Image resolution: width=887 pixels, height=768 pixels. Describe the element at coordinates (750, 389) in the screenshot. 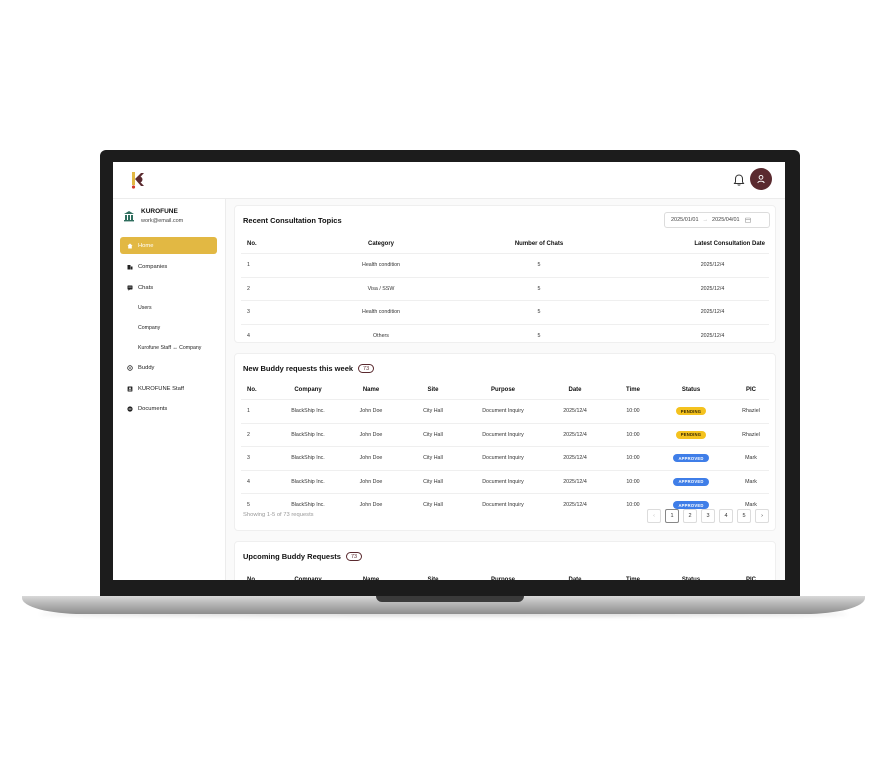

I see `column-header: PIC` at that location.